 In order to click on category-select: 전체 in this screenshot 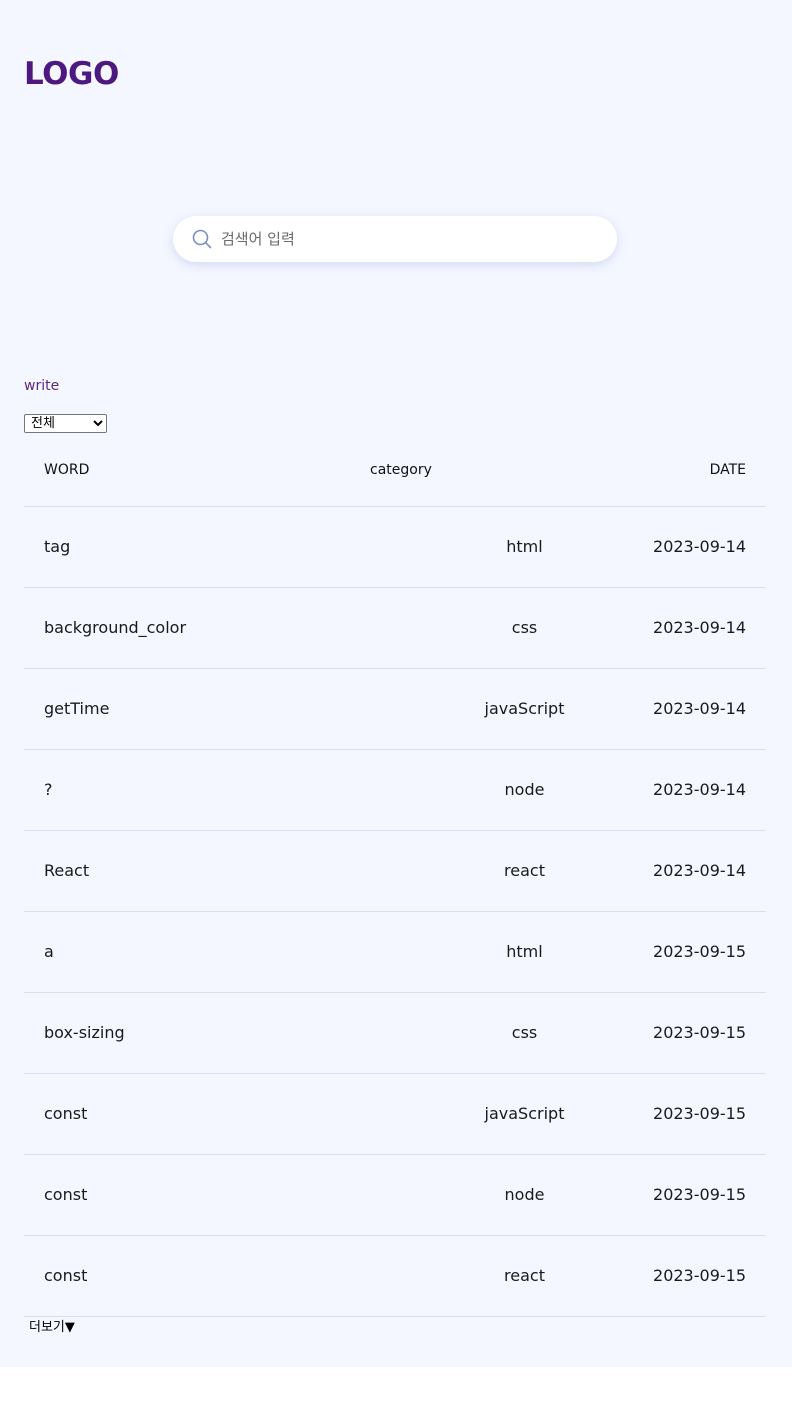, I will do `click(65, 423)`.